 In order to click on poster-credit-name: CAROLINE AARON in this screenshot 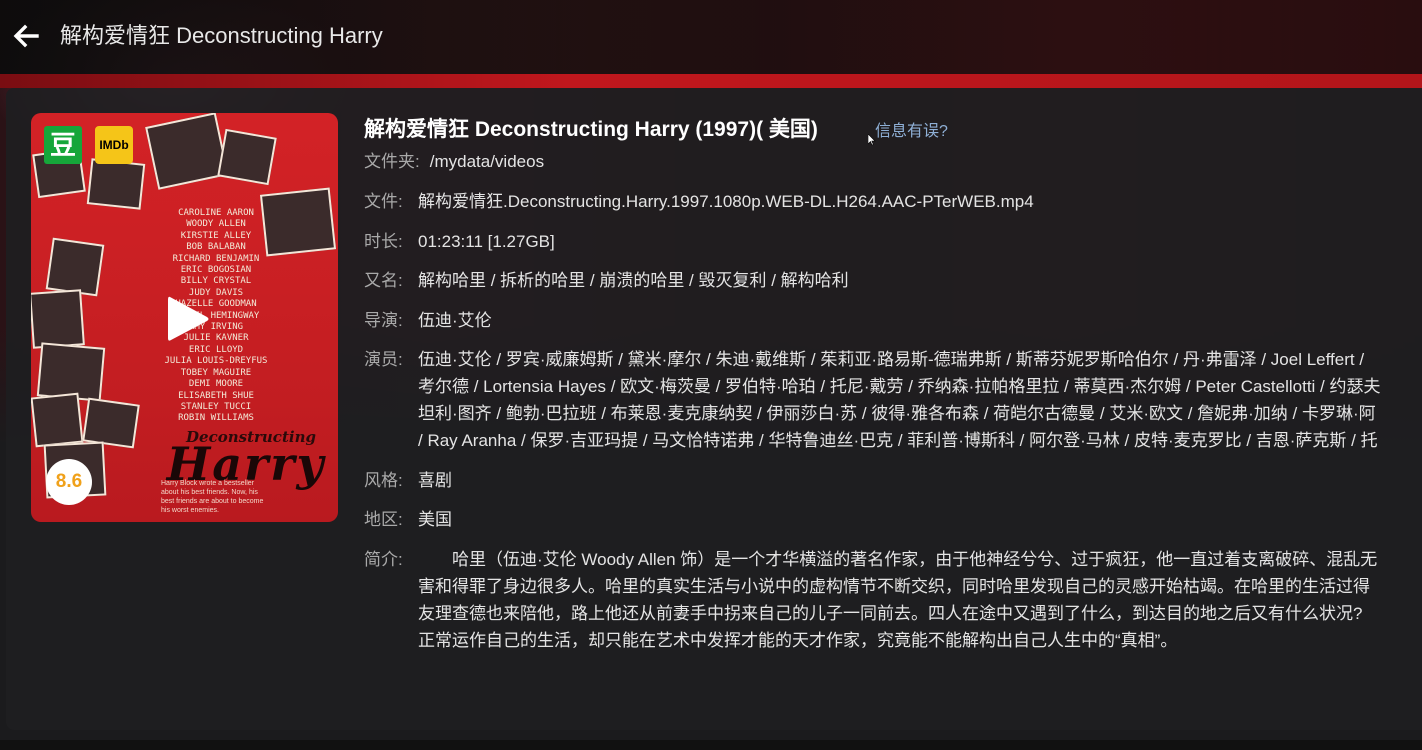, I will do `click(216, 213)`.